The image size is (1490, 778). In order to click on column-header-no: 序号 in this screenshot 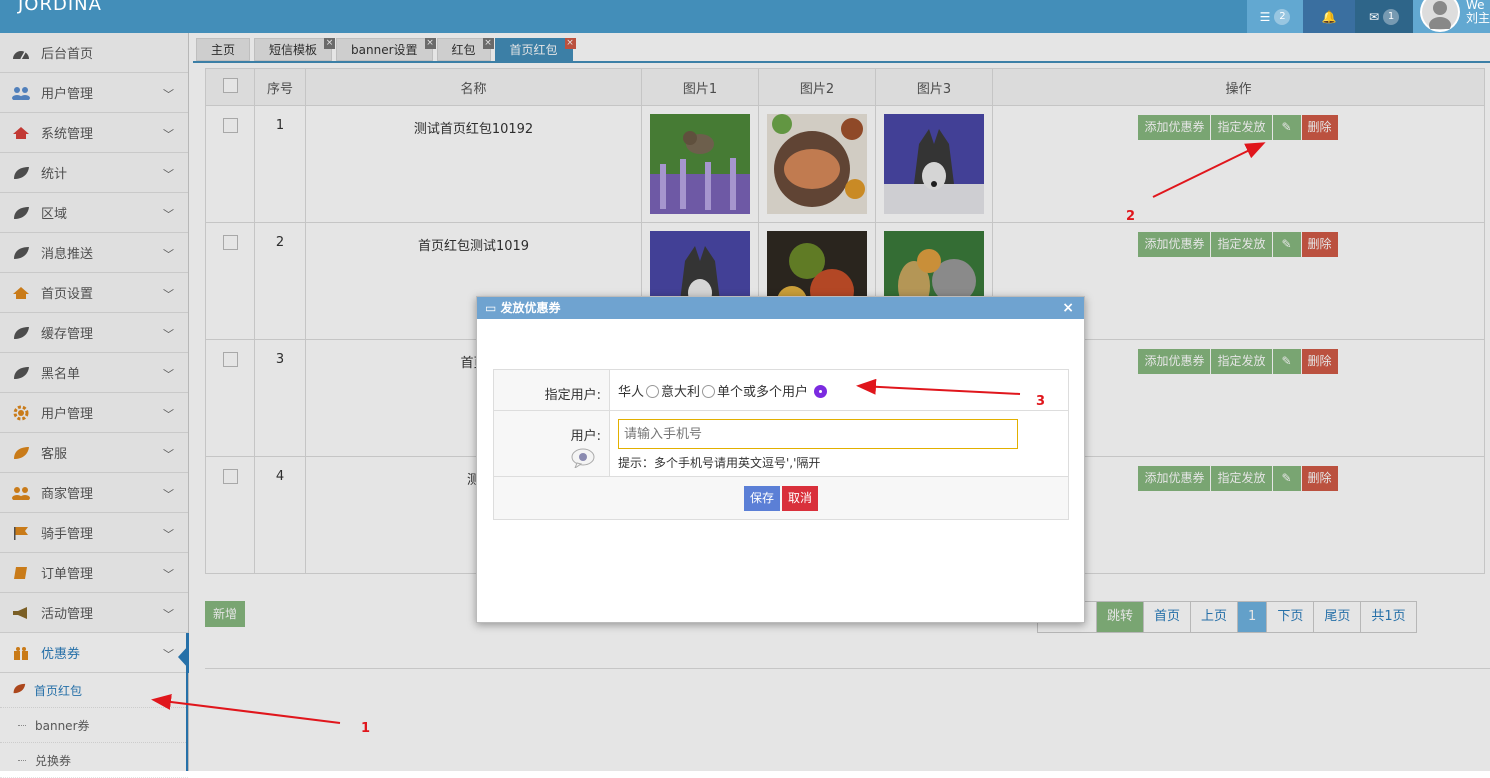, I will do `click(280, 87)`.